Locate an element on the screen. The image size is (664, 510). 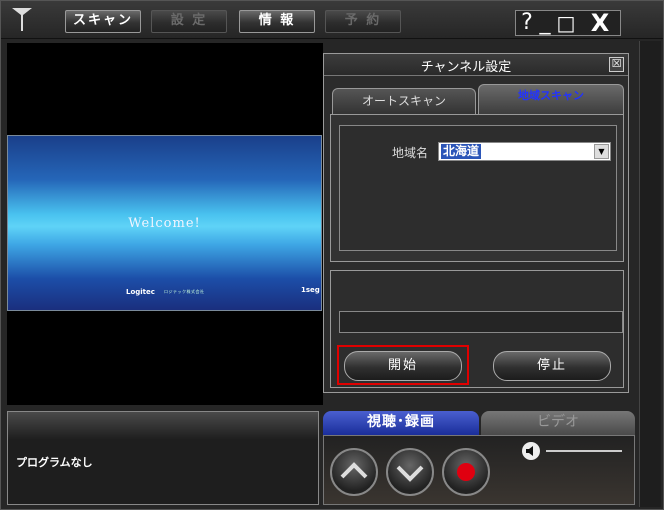
antenna-icon is located at coordinates (22, 19).